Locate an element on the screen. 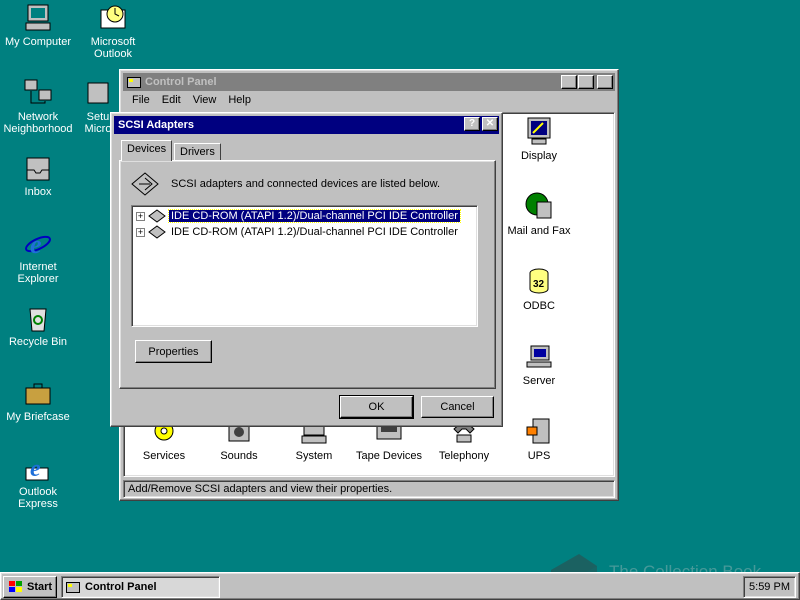 This screenshot has height=600, width=800. cp-item-label: Display is located at coordinates (539, 156).